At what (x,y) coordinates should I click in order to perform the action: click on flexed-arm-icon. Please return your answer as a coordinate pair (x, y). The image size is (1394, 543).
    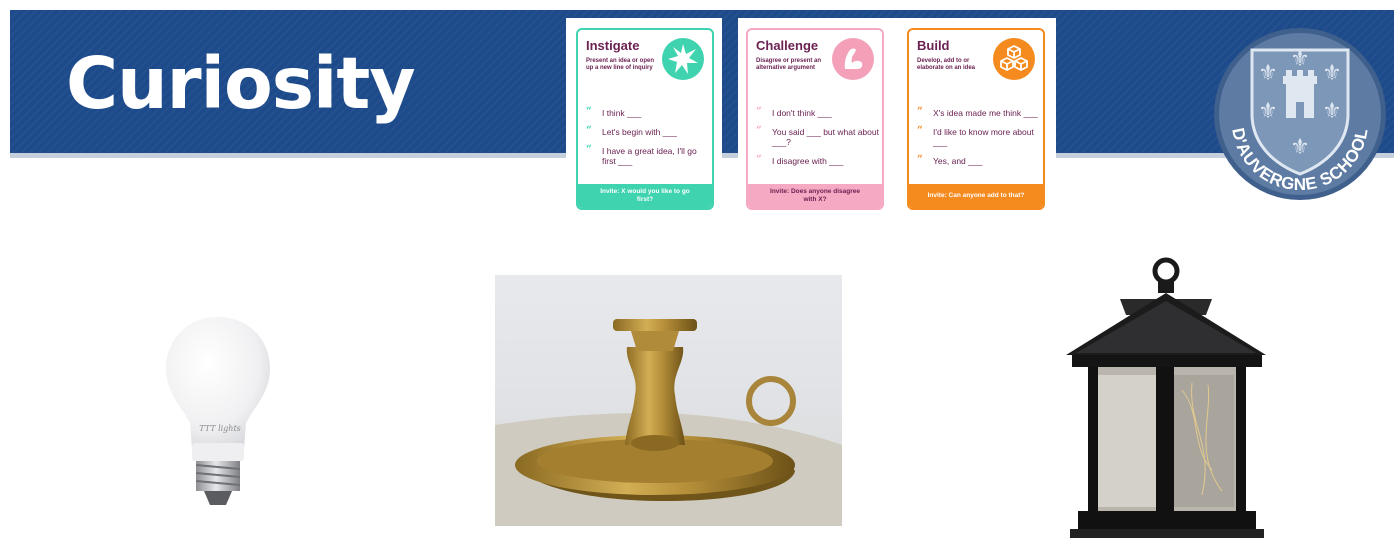
    Looking at the image, I should click on (853, 59).